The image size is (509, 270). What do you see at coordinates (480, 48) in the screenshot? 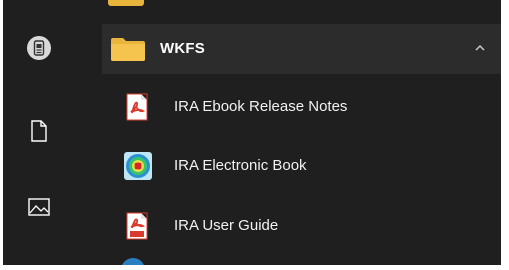
I see `chevron-up-icon` at bounding box center [480, 48].